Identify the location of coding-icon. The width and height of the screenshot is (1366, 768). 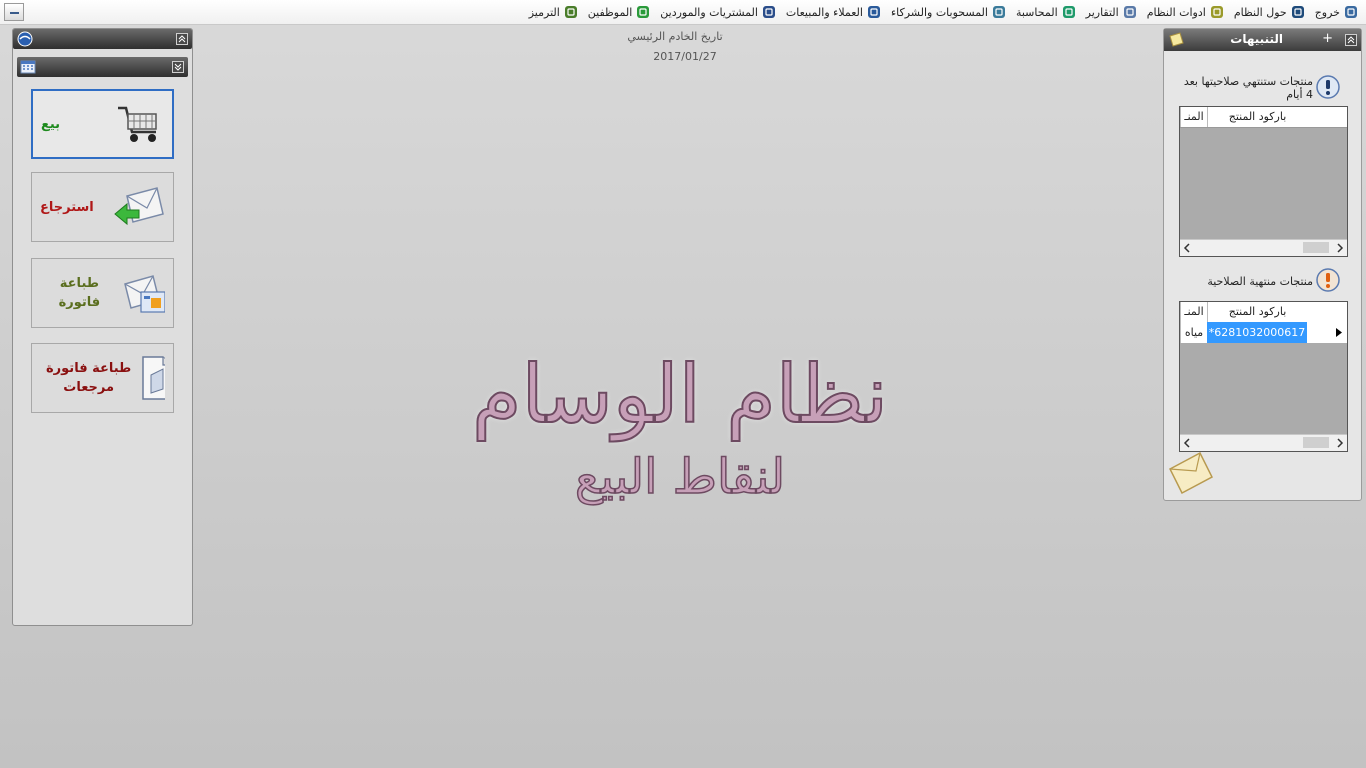
(570, 12).